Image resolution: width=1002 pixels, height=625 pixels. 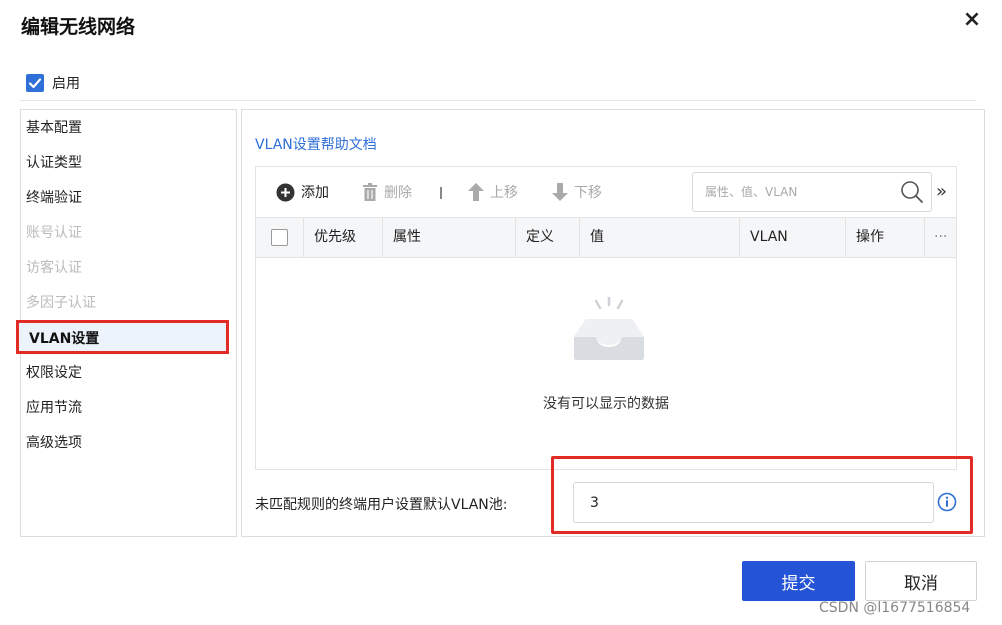 What do you see at coordinates (476, 192) in the screenshot?
I see `arrow-up-icon` at bounding box center [476, 192].